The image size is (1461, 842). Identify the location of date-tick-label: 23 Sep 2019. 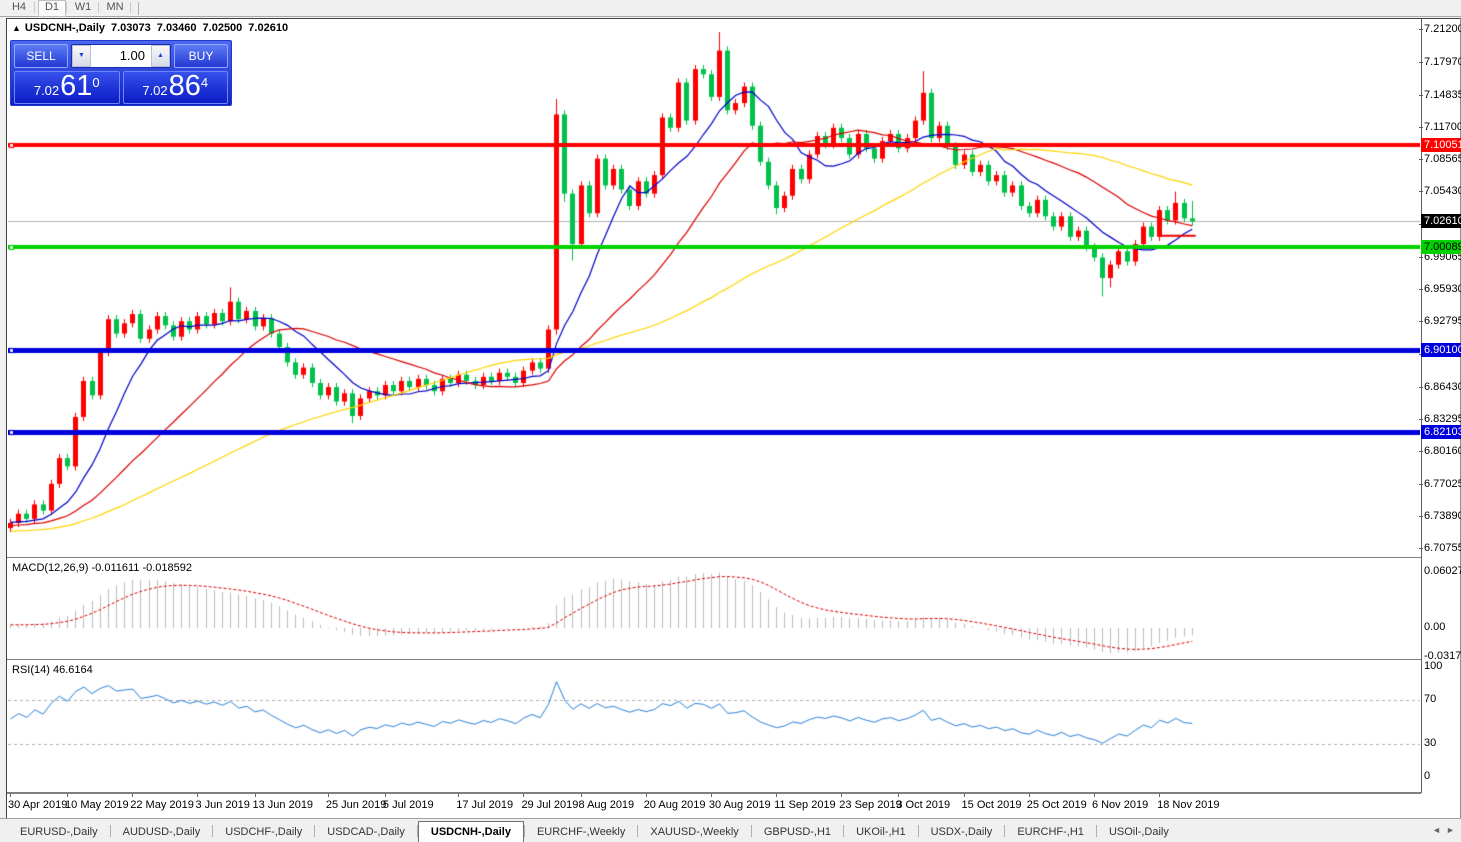
(870, 805).